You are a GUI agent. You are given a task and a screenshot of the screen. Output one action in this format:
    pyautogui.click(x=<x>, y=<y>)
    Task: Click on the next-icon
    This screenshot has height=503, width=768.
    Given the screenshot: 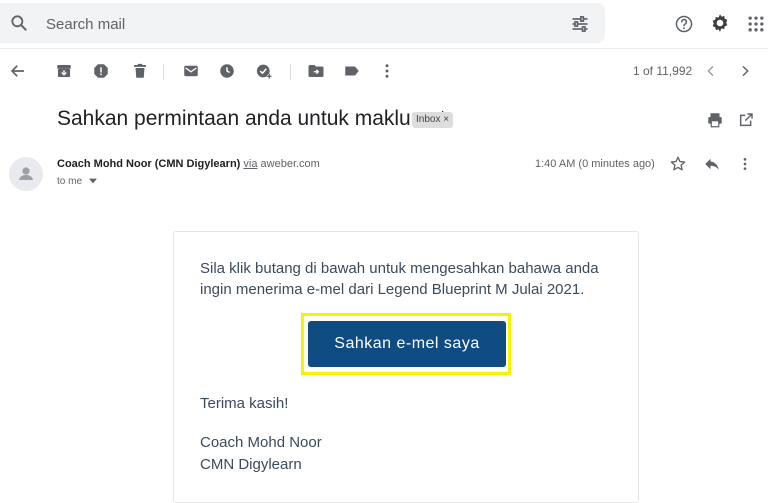 What is the action you would take?
    pyautogui.click(x=745, y=71)
    